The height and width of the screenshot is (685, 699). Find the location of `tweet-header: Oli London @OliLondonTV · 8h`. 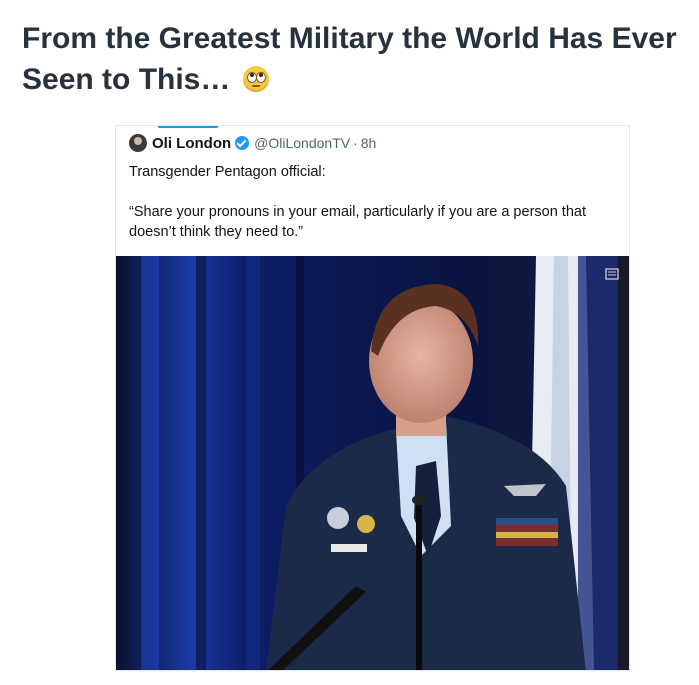

tweet-header: Oli London @OliLondonTV · 8h is located at coordinates (374, 143).